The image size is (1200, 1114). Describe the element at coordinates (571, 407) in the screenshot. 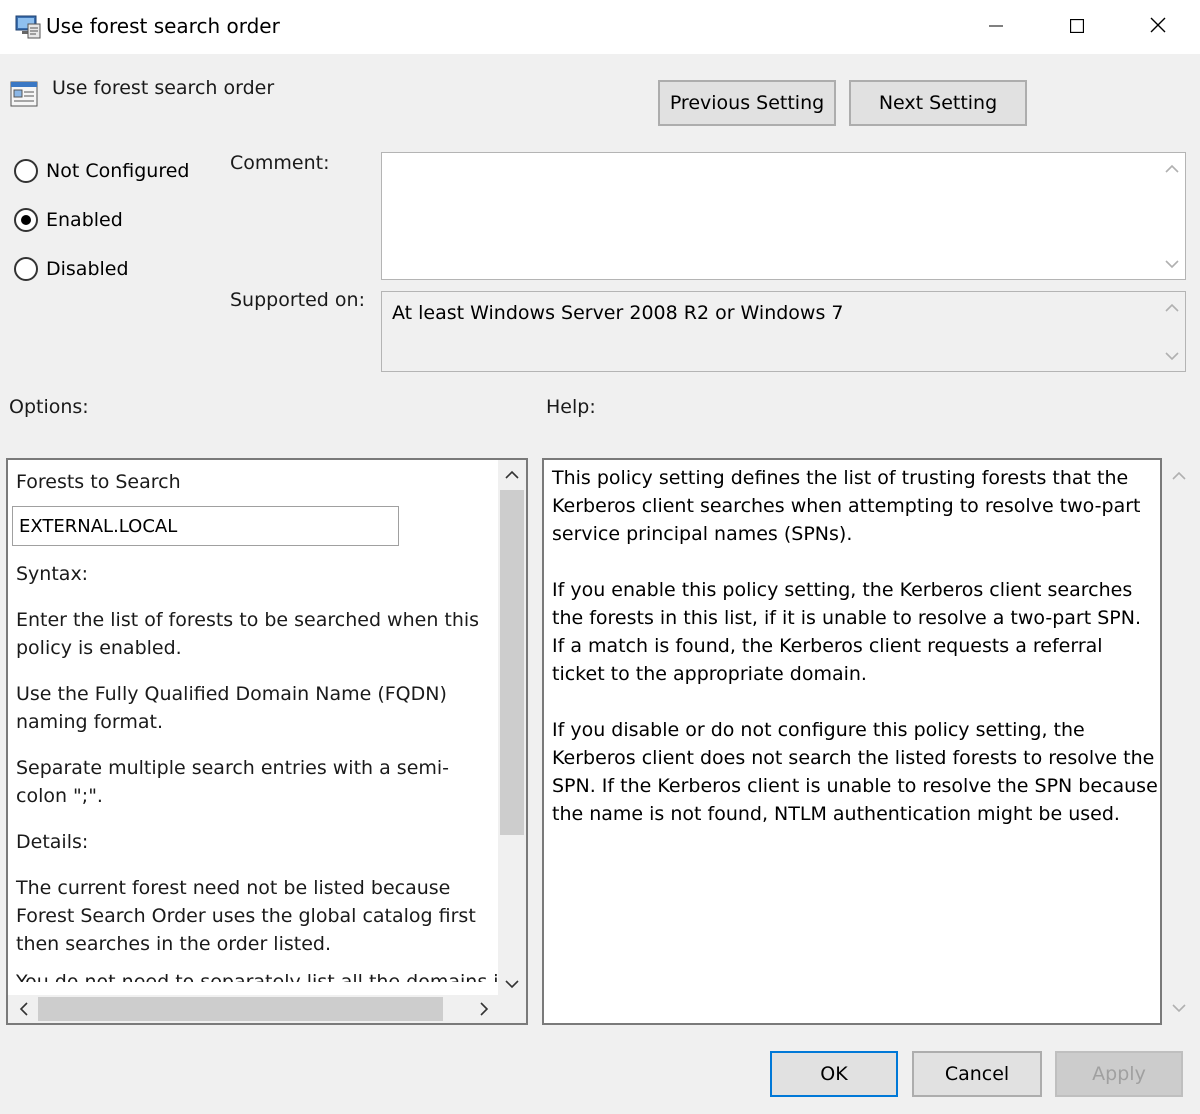

I see `help-label: Help:` at that location.